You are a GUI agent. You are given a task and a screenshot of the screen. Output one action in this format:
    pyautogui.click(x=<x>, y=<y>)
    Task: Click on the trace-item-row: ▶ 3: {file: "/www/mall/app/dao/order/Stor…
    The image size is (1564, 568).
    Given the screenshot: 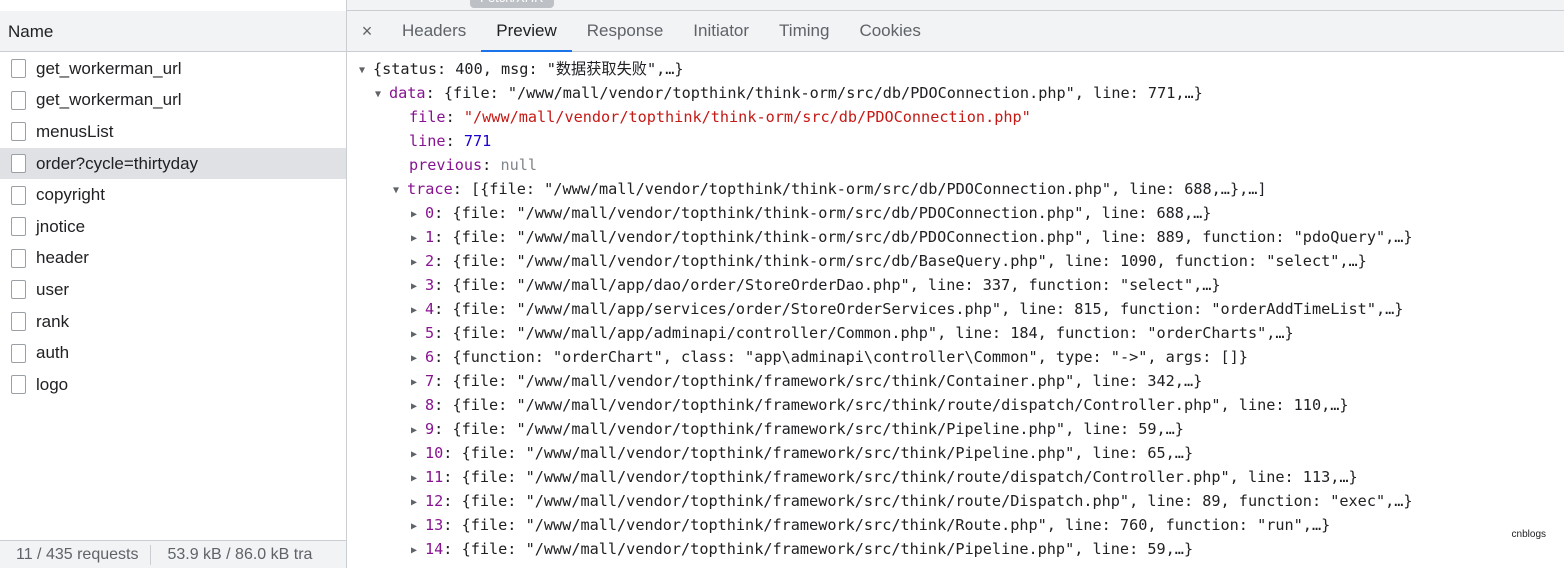 What is the action you would take?
    pyautogui.click(x=955, y=285)
    